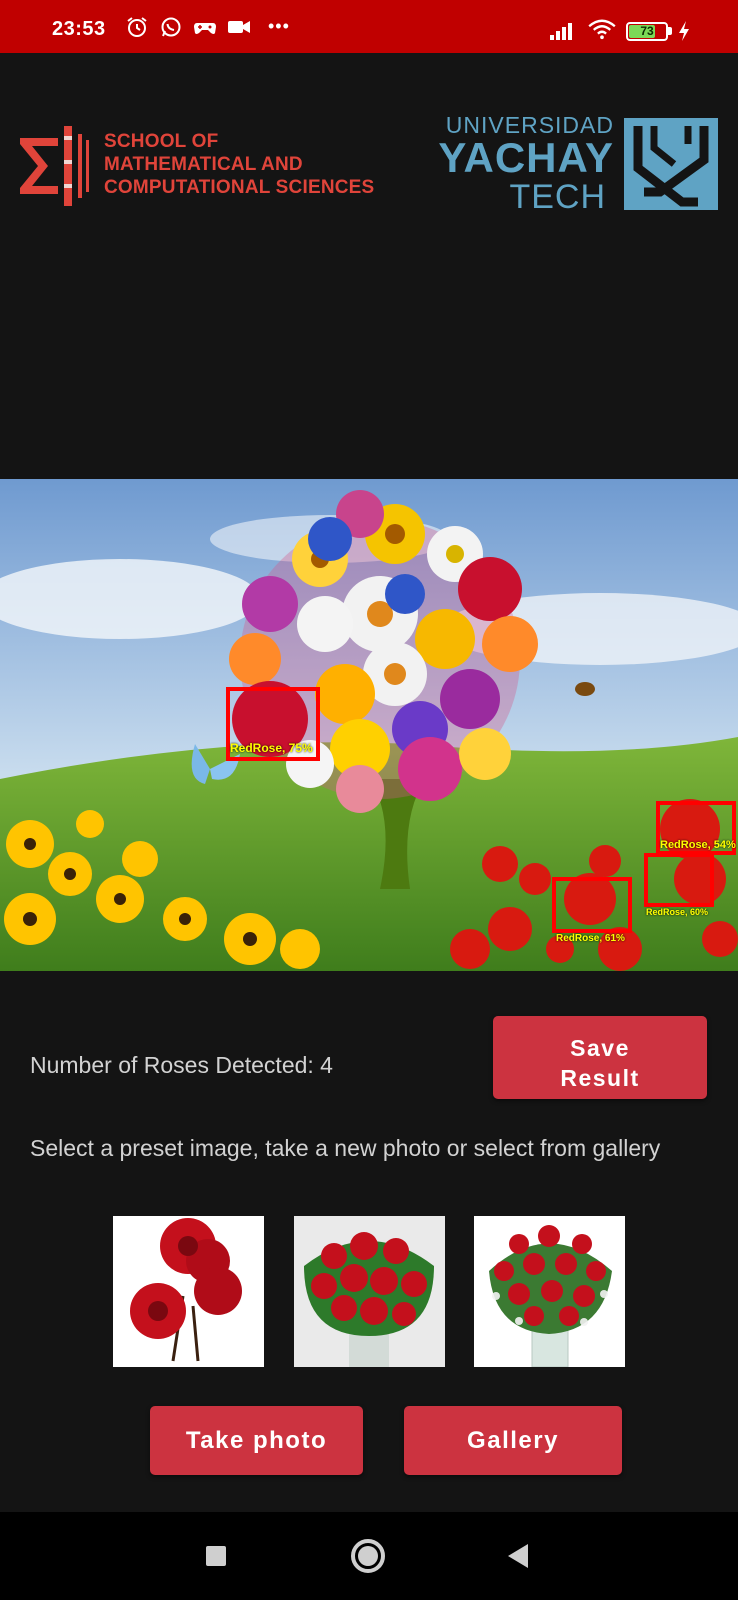 The image size is (738, 1600). What do you see at coordinates (518, 1556) in the screenshot?
I see `back-icon` at bounding box center [518, 1556].